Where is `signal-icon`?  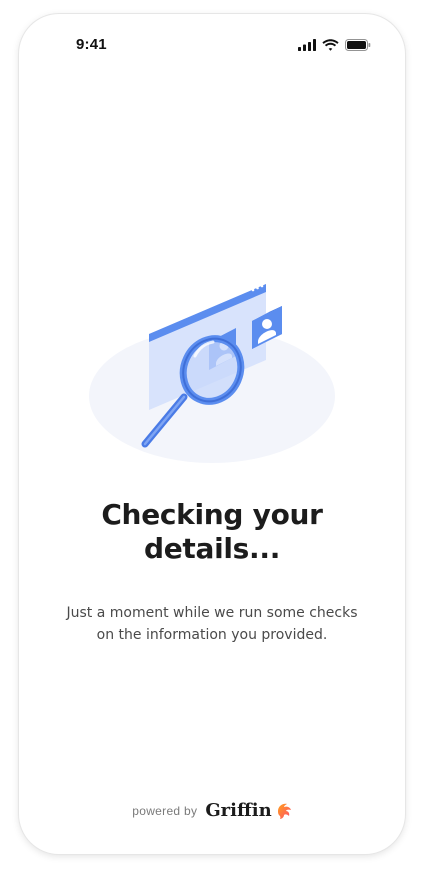
signal-icon is located at coordinates (307, 45).